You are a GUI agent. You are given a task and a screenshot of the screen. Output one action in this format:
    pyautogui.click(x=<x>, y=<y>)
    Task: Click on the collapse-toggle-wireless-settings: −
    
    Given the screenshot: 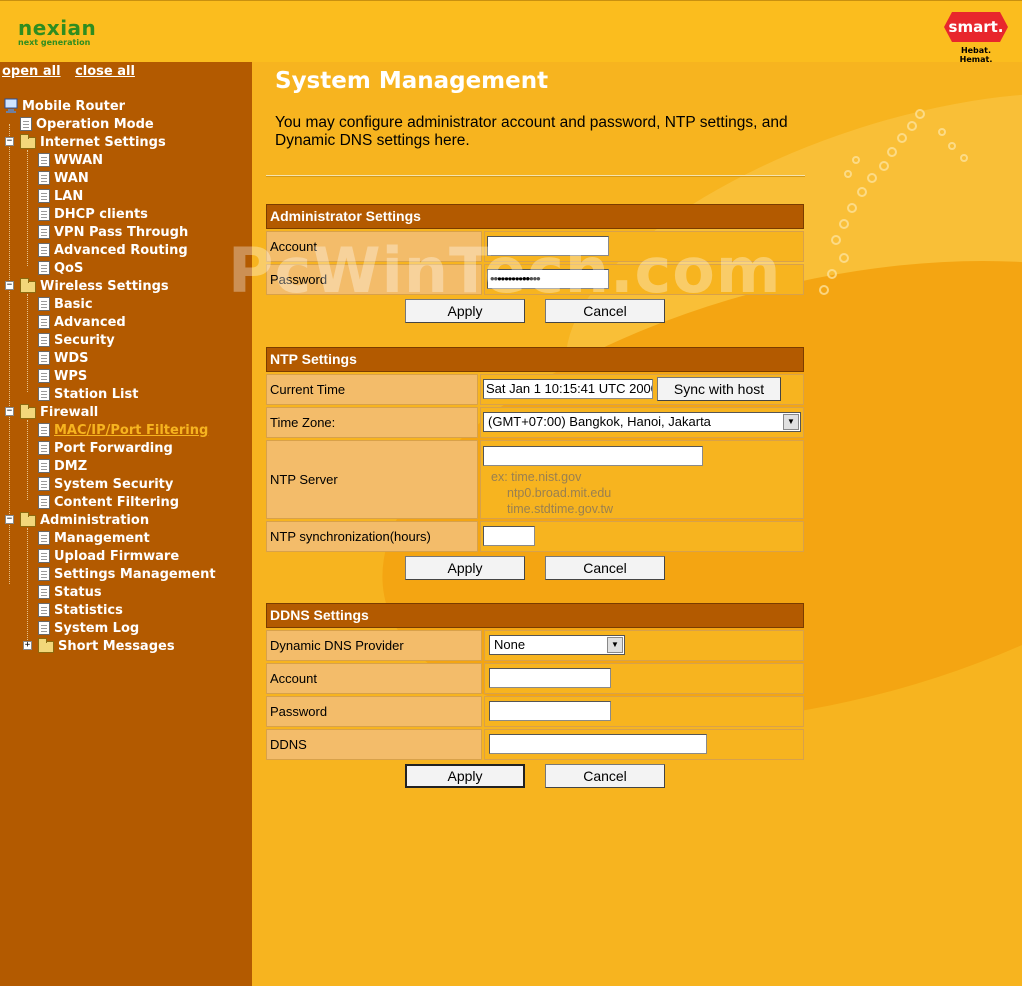 What is the action you would take?
    pyautogui.click(x=9, y=285)
    